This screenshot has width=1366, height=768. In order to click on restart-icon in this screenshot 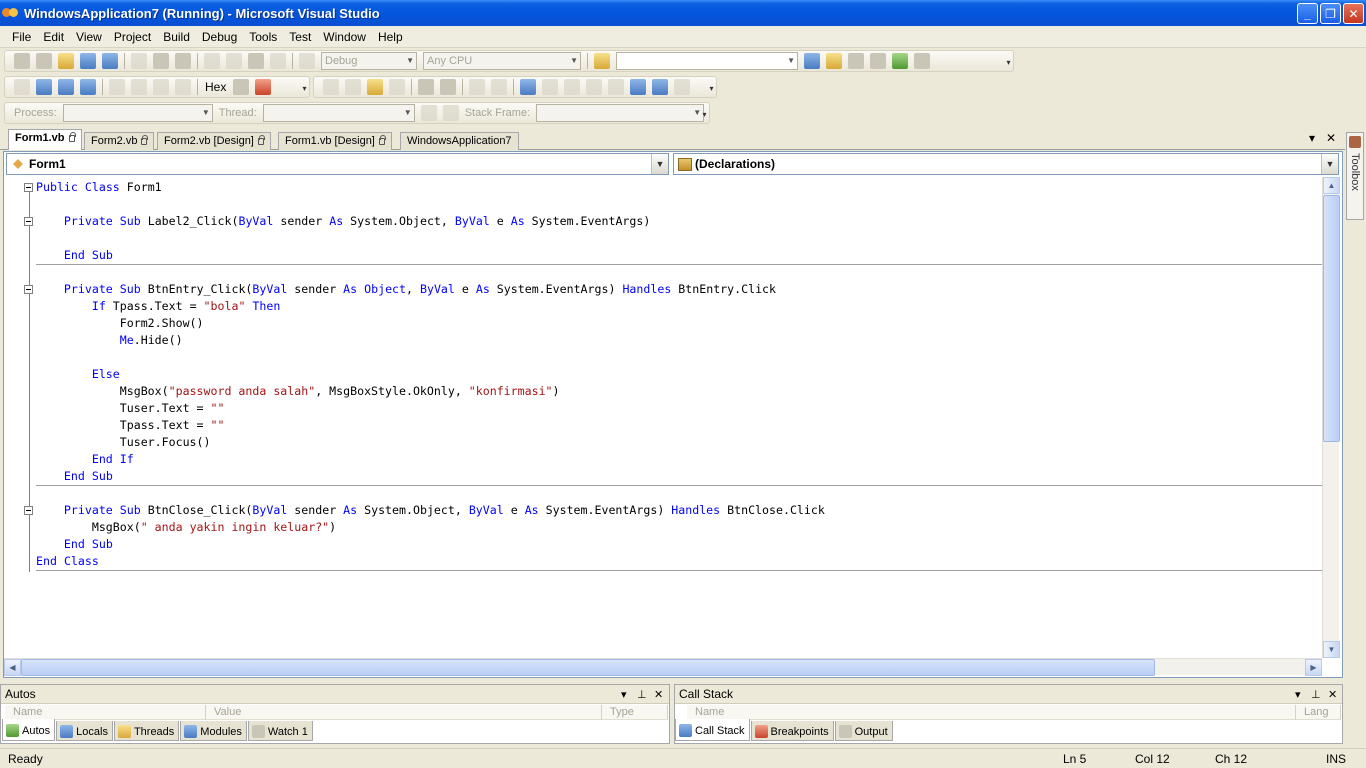, I will do `click(88, 87)`.